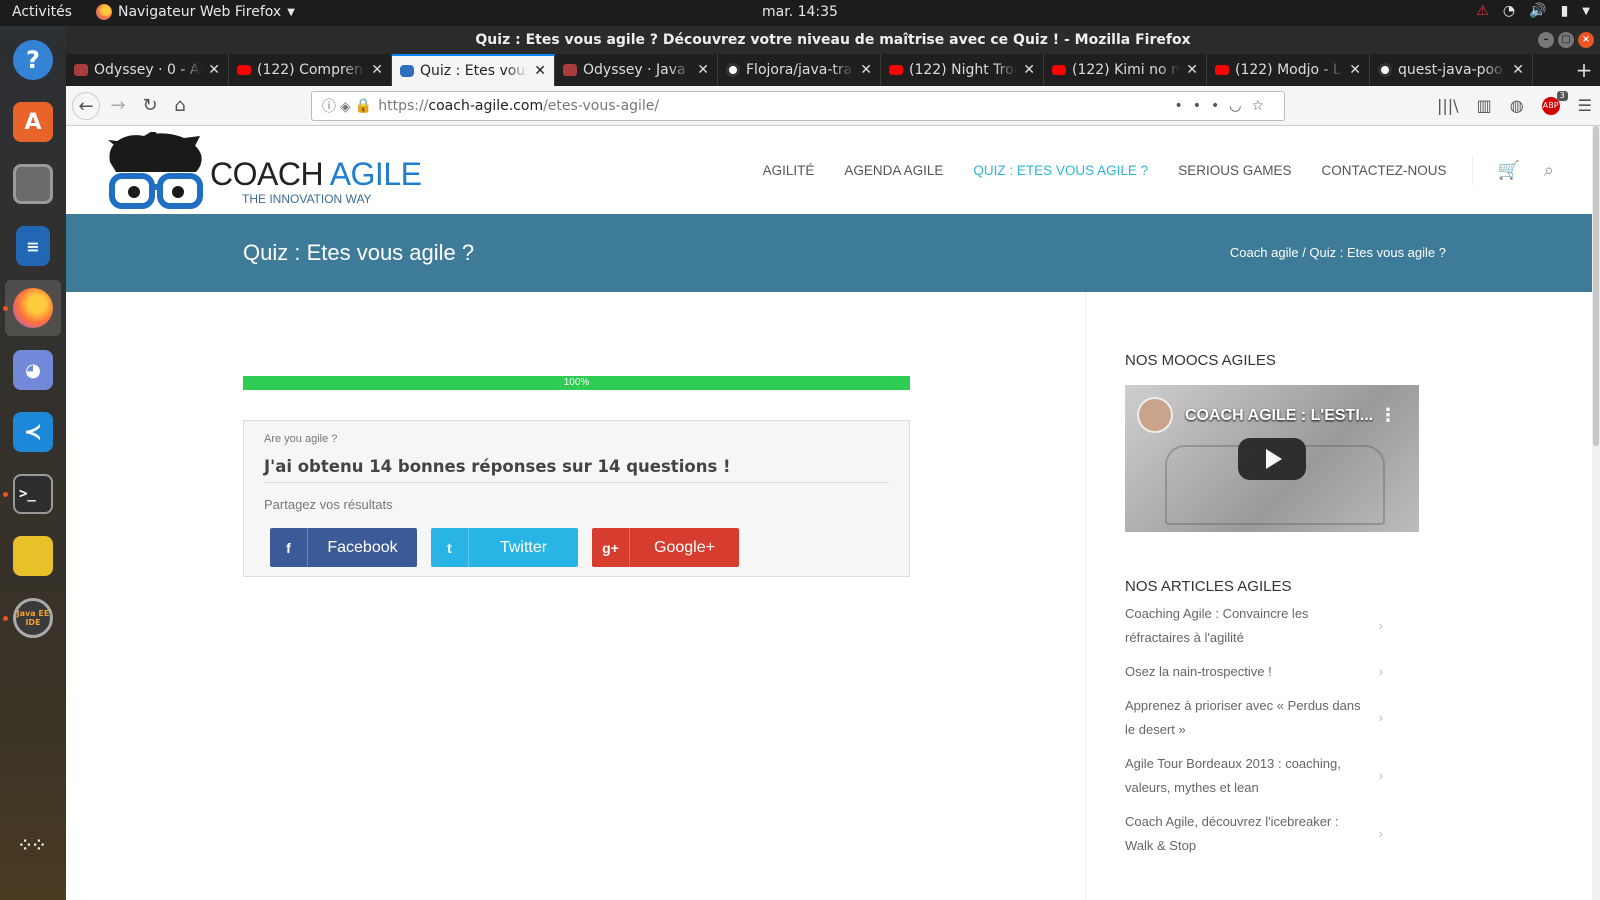  What do you see at coordinates (1596, 513) in the screenshot?
I see `page-scrollbar` at bounding box center [1596, 513].